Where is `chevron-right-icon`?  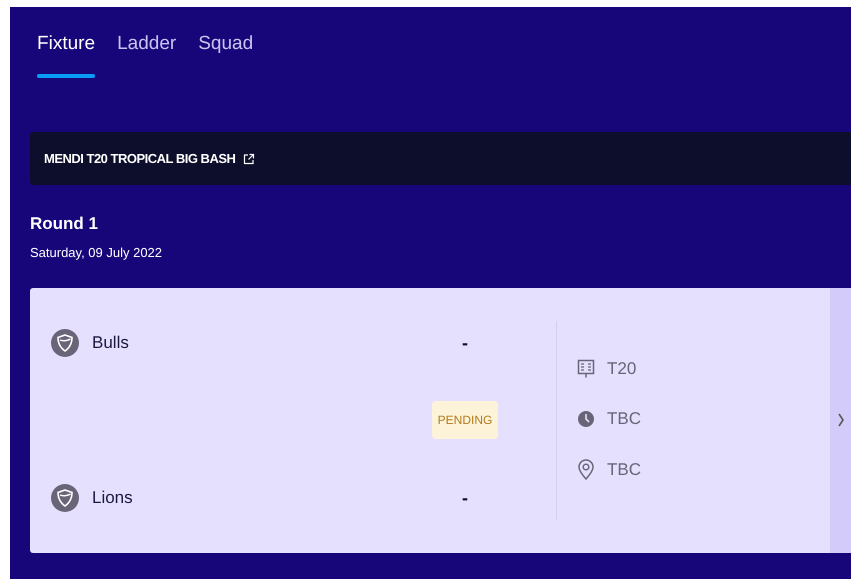
chevron-right-icon is located at coordinates (840, 420).